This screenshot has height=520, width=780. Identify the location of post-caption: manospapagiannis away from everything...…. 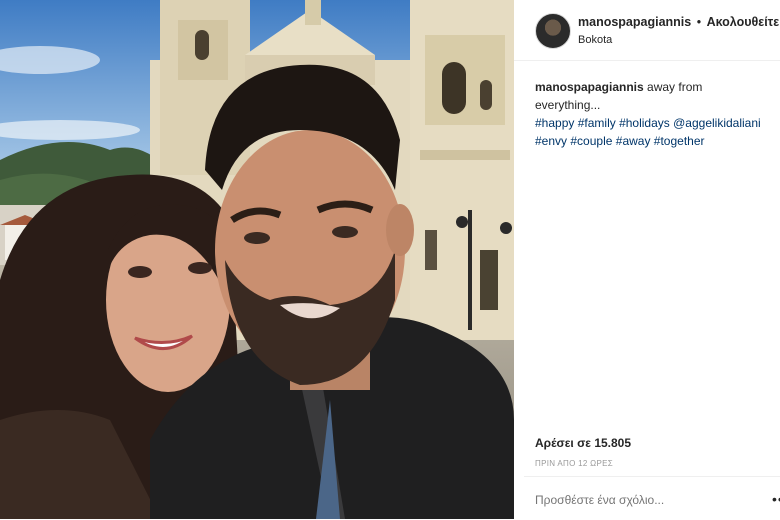
(653, 114).